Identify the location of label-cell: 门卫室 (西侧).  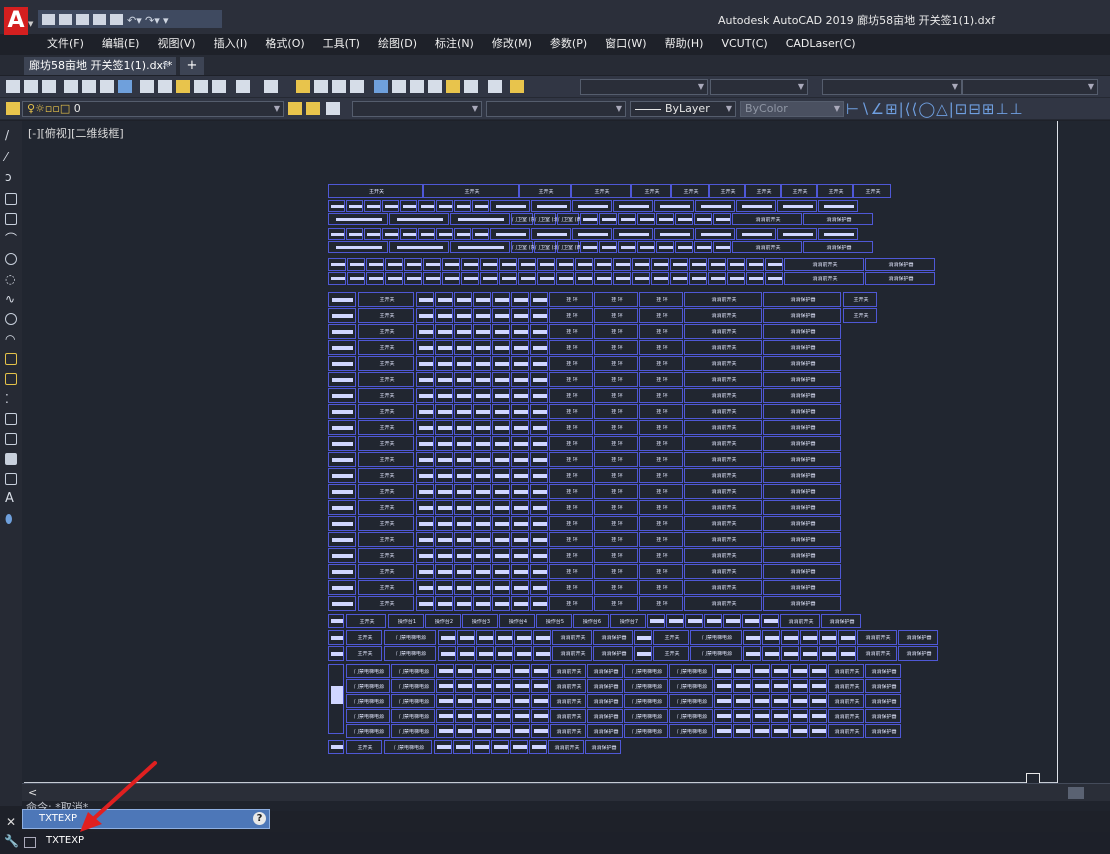
(568, 219).